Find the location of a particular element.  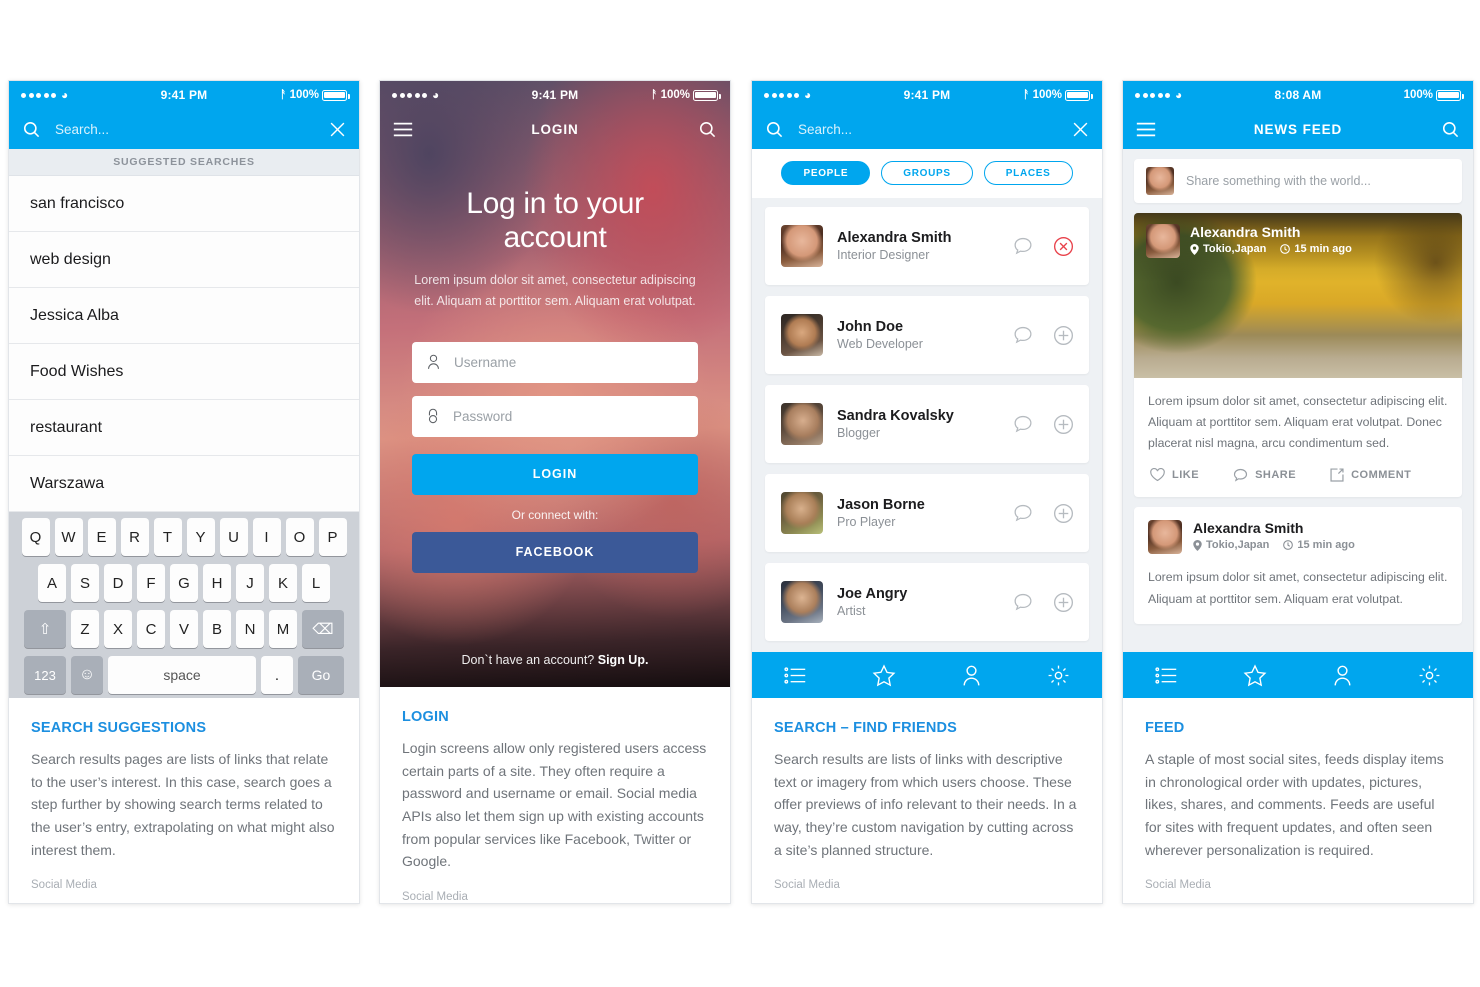

username-field: Username is located at coordinates (555, 362).